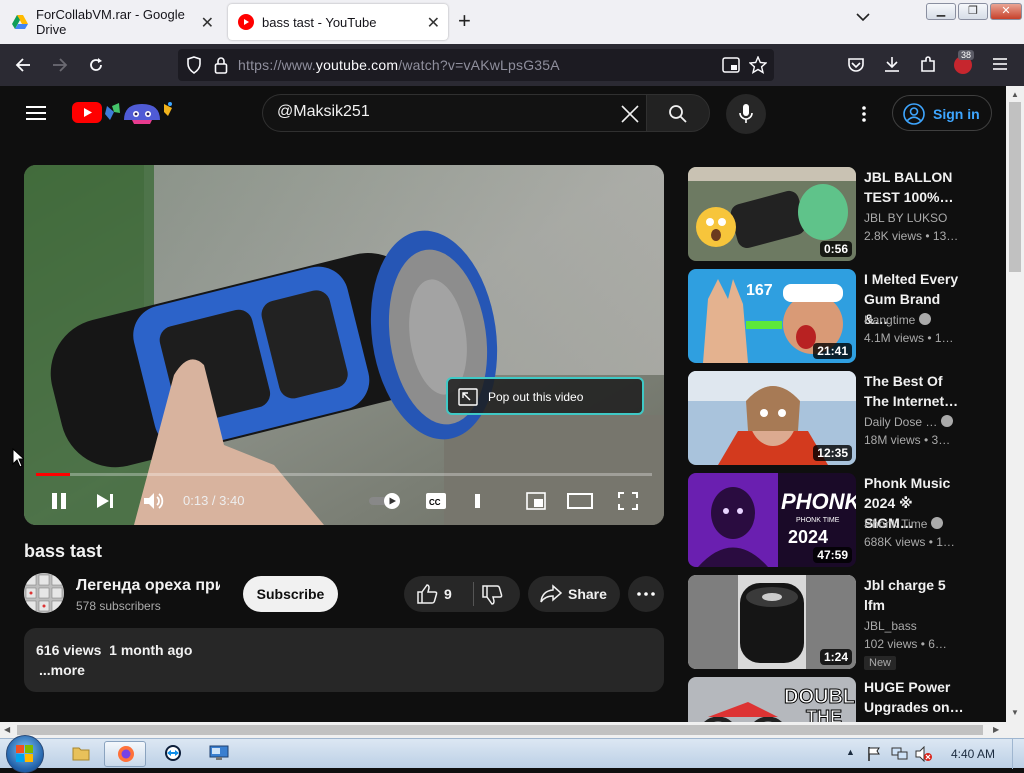 This screenshot has width=1024, height=773. I want to click on new-tab-button: +, so click(464, 21).